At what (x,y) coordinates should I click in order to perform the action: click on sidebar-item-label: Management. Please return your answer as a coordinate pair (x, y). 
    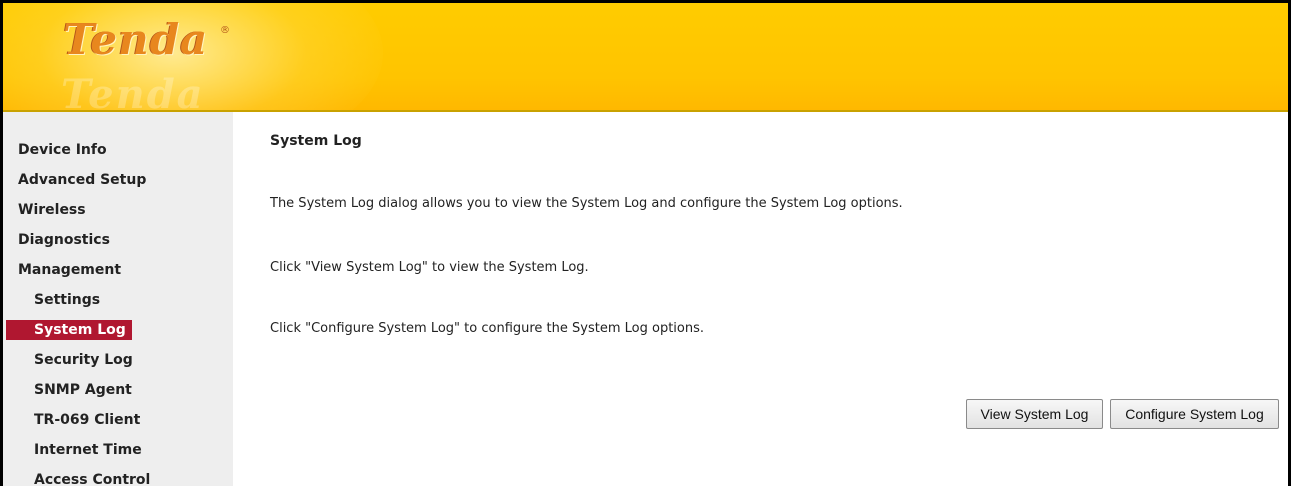
    Looking at the image, I should click on (70, 270).